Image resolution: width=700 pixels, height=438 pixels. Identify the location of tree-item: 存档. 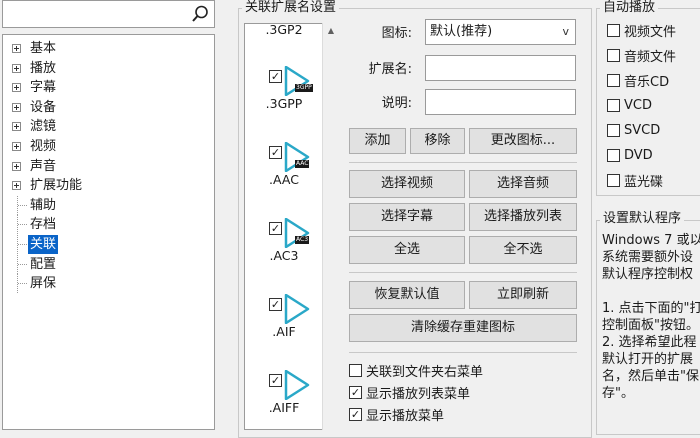
(108, 225).